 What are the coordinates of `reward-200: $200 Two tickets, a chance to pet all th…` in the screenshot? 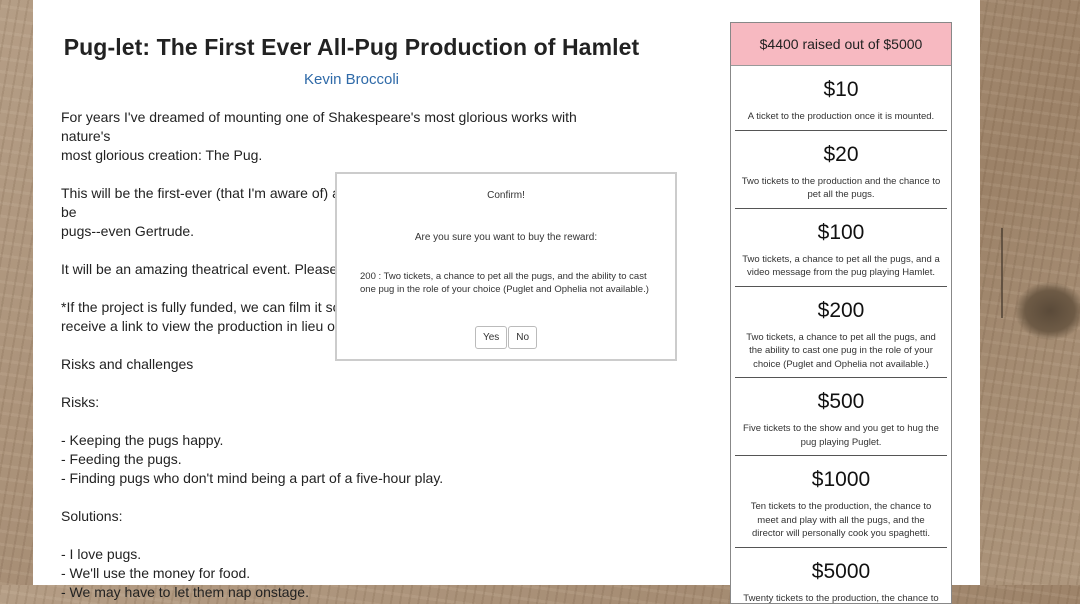 It's located at (841, 333).